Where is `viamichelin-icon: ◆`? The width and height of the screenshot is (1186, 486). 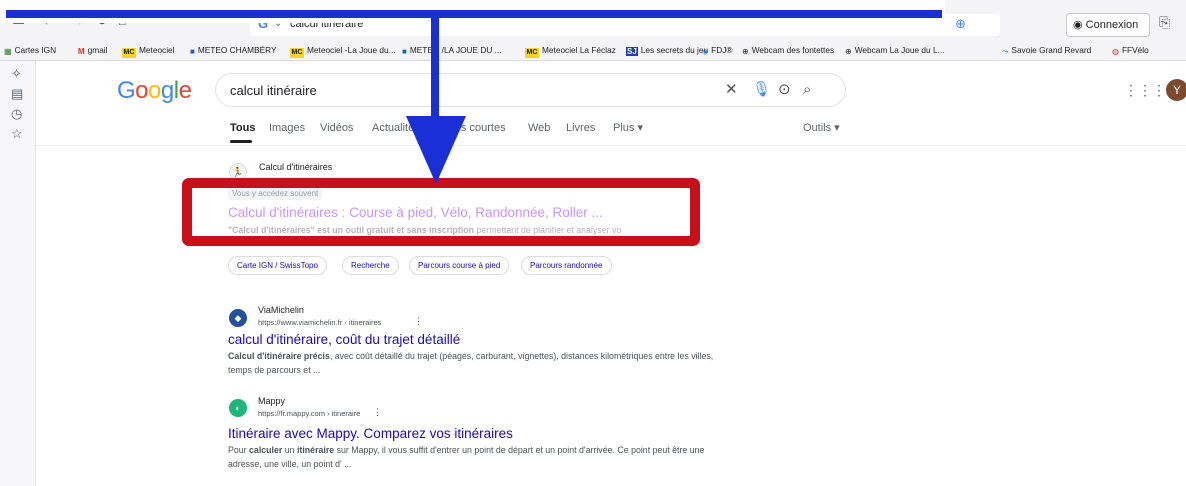
viamichelin-icon: ◆ is located at coordinates (238, 318).